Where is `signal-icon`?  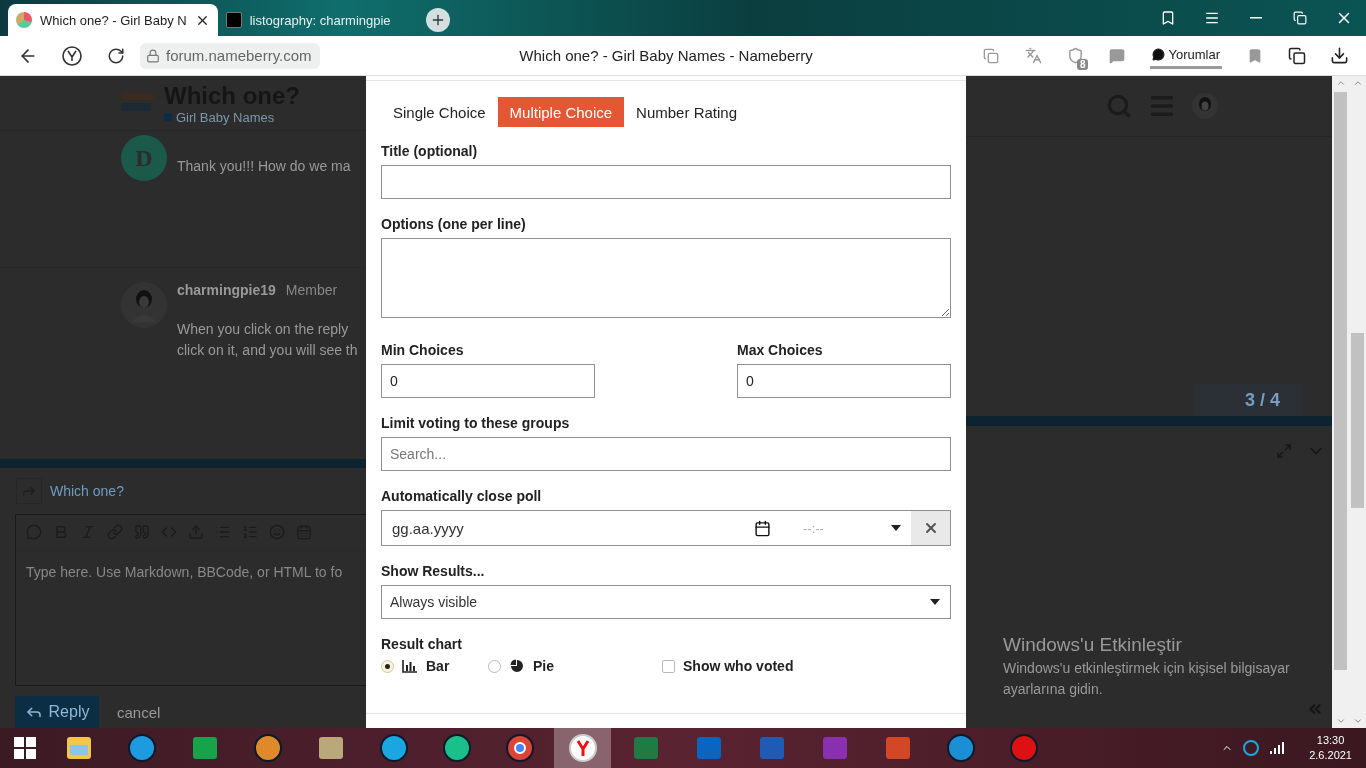
signal-icon is located at coordinates (1277, 748).